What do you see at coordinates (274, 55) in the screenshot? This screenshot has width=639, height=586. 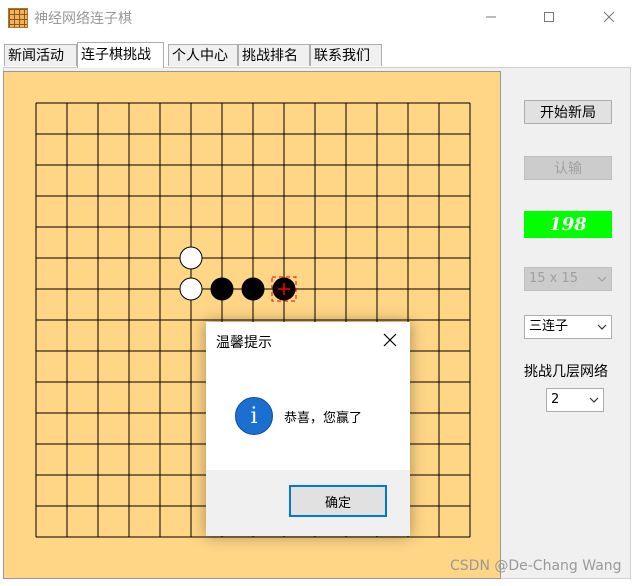 I see `tab-ranking: 挑战排名` at bounding box center [274, 55].